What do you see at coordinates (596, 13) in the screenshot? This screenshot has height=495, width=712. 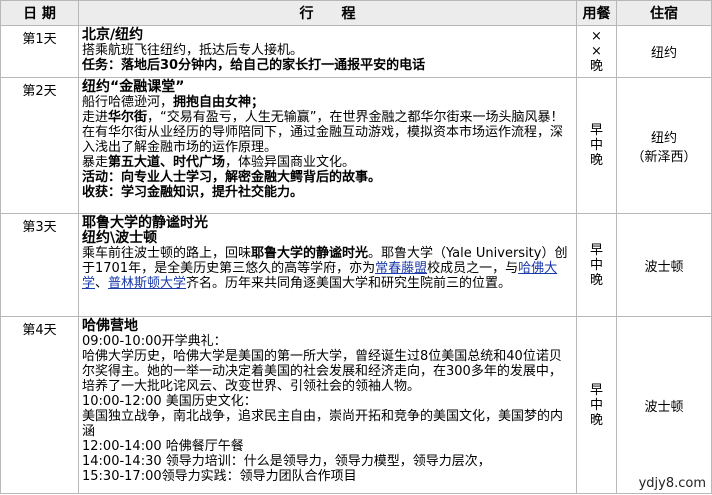 I see `header-meal: 用餐` at bounding box center [596, 13].